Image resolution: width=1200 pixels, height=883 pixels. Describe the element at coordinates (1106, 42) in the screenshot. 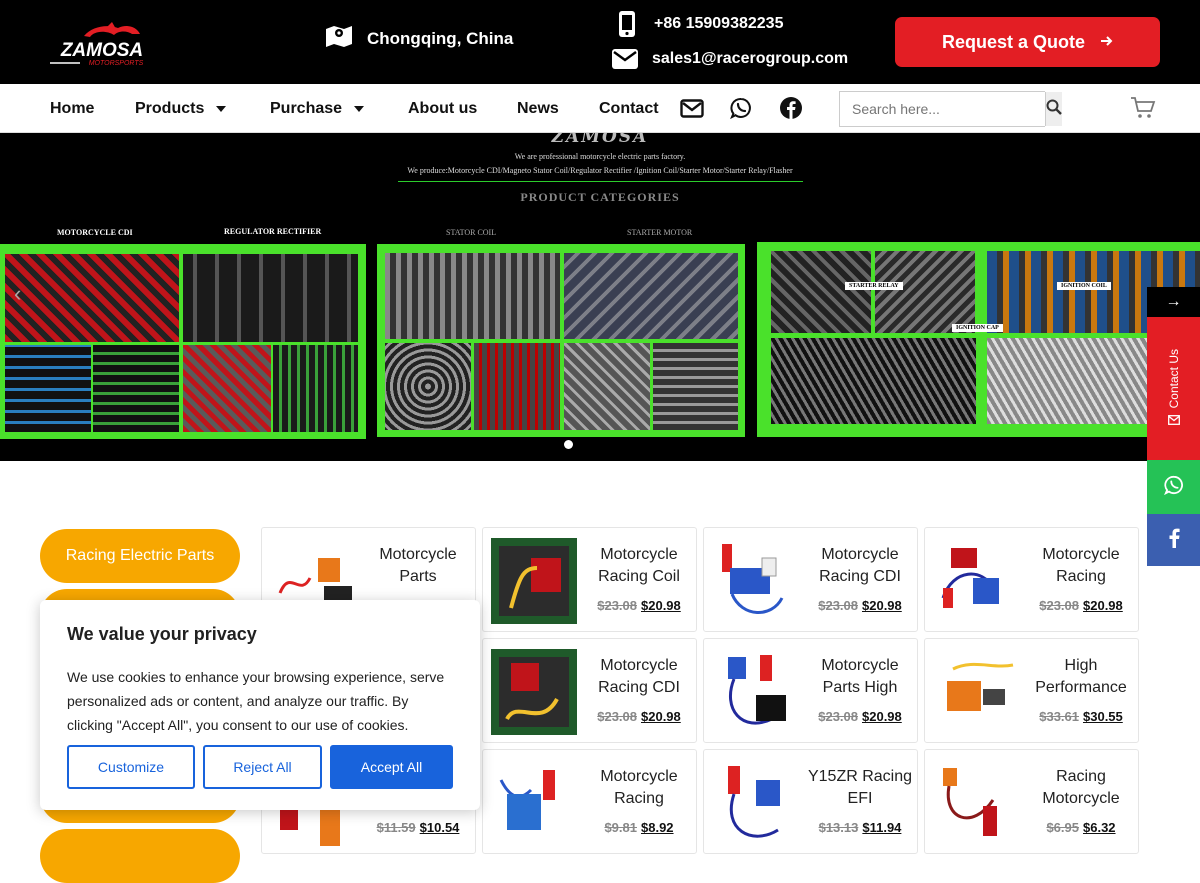

I see `arrow-right-icon` at that location.